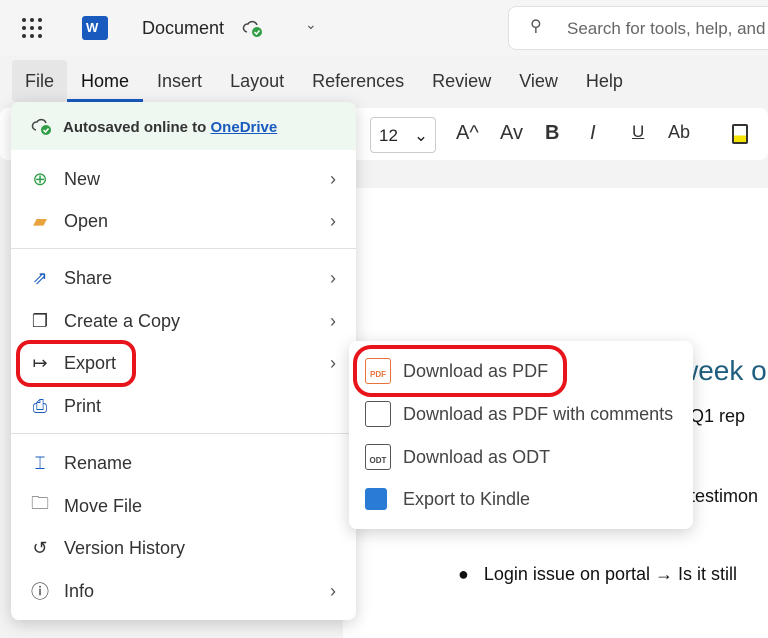 The image size is (768, 638). What do you see at coordinates (610, 574) in the screenshot?
I see `bullet-text: Login issue on portal → Is it still` at bounding box center [610, 574].